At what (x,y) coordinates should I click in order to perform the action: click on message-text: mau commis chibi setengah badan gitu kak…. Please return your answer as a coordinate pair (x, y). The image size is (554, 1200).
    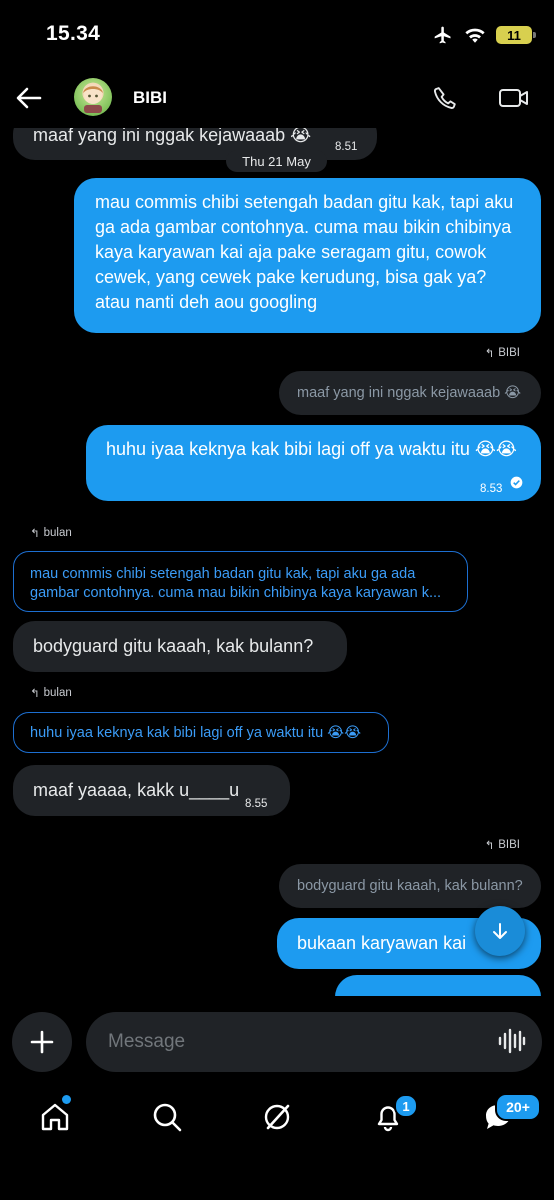
    Looking at the image, I should click on (304, 252).